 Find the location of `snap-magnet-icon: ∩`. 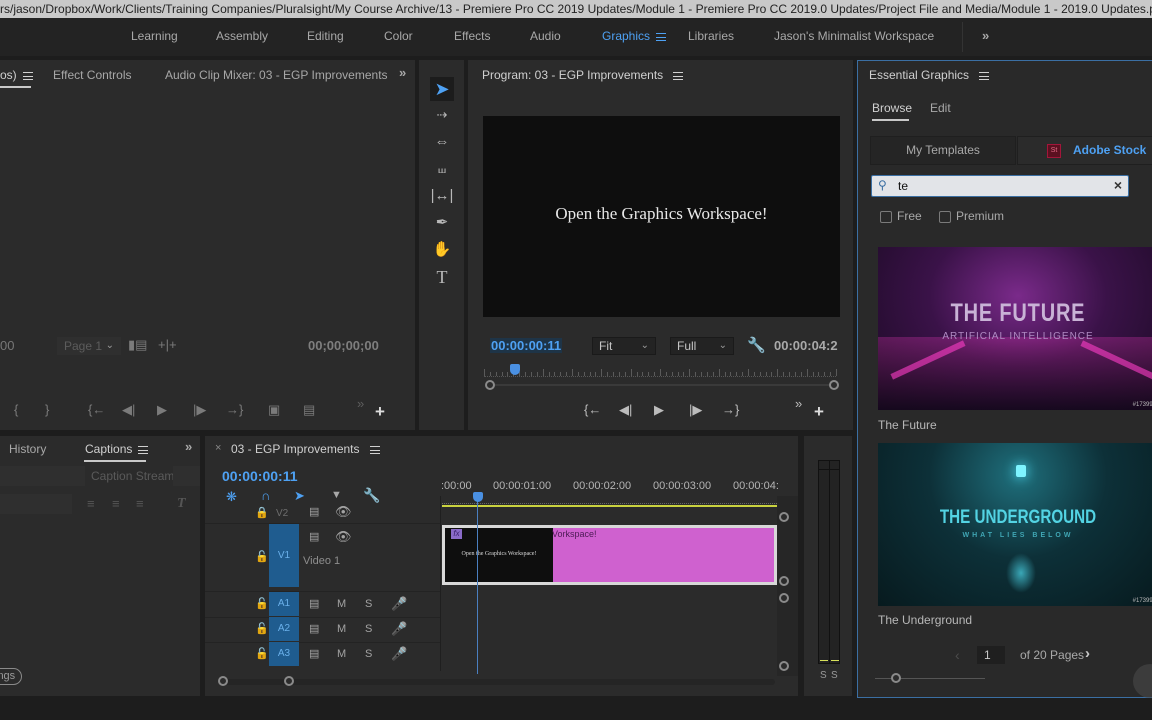

snap-magnet-icon: ∩ is located at coordinates (265, 495).